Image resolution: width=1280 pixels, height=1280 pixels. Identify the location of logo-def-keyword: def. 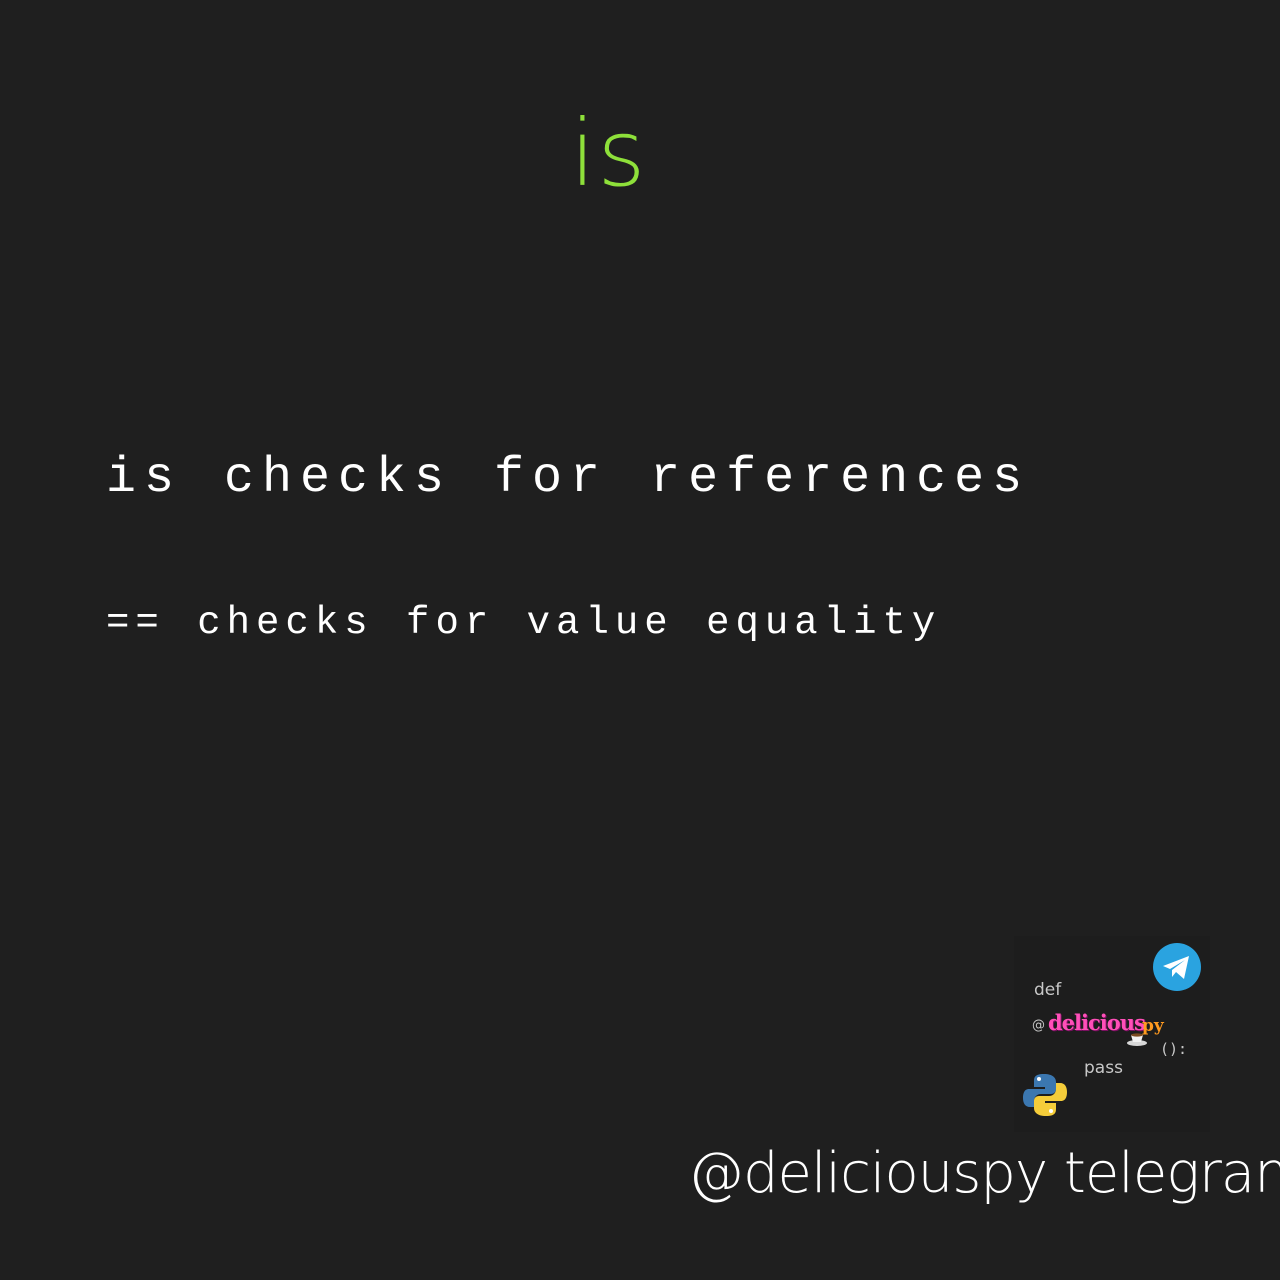
(1048, 990).